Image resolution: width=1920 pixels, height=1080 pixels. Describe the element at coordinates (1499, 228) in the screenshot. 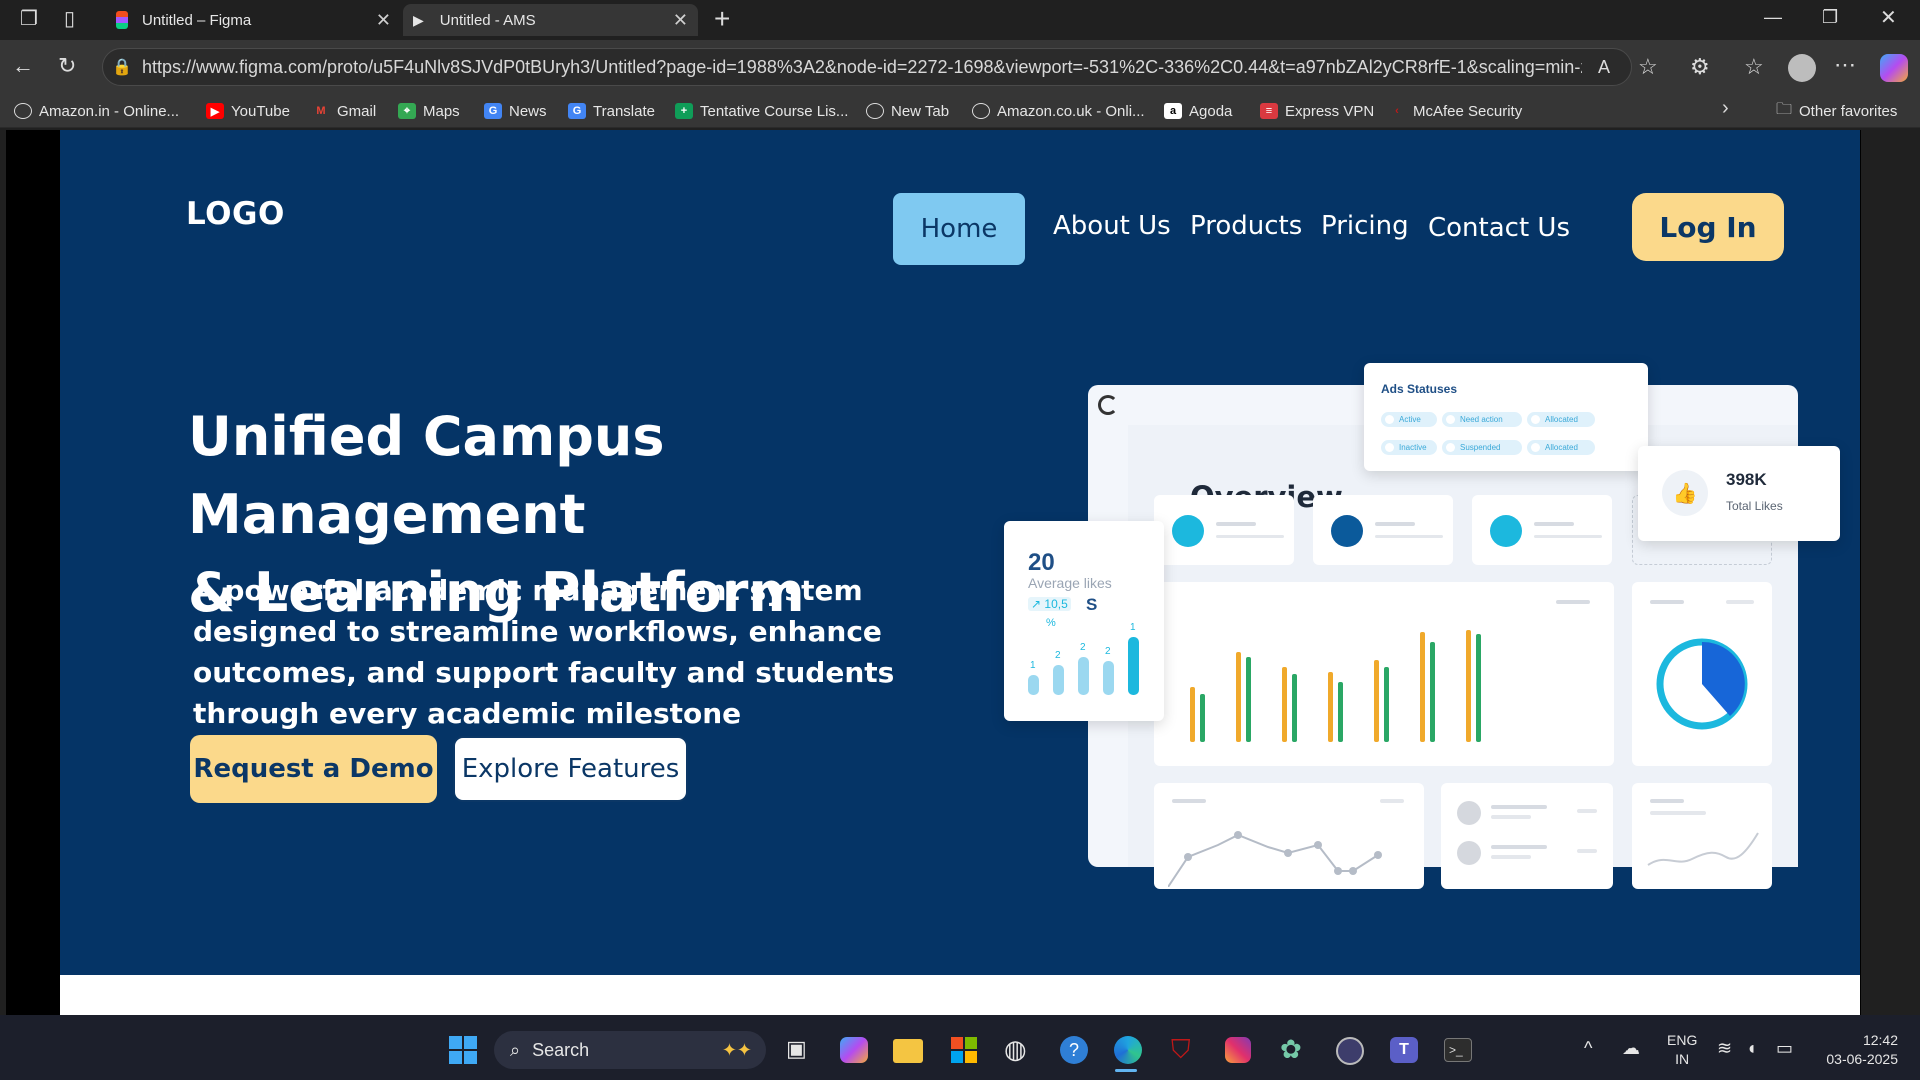

I see `nav-contact-us: Contact Us` at that location.